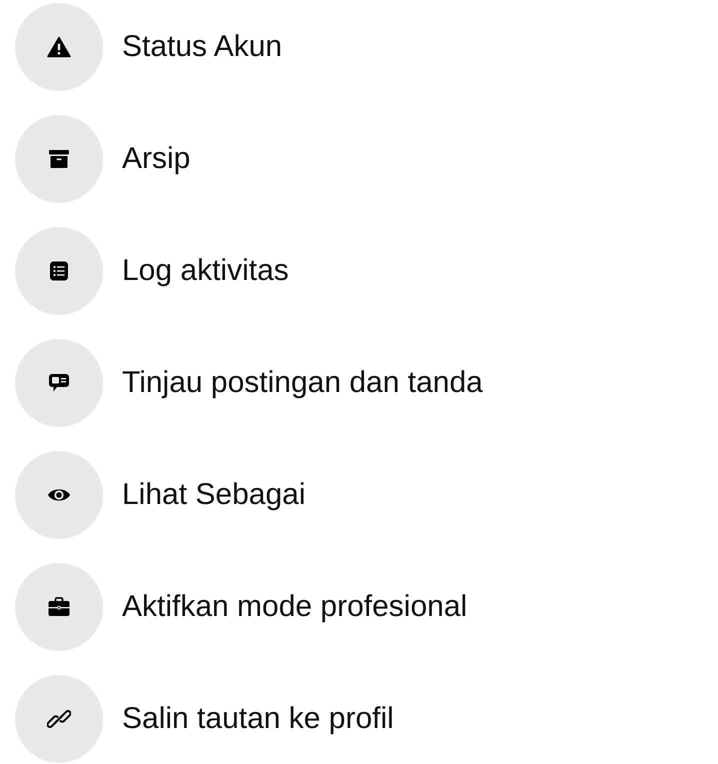 The image size is (718, 764). I want to click on menu-item-label: Log aktivitas, so click(205, 271).